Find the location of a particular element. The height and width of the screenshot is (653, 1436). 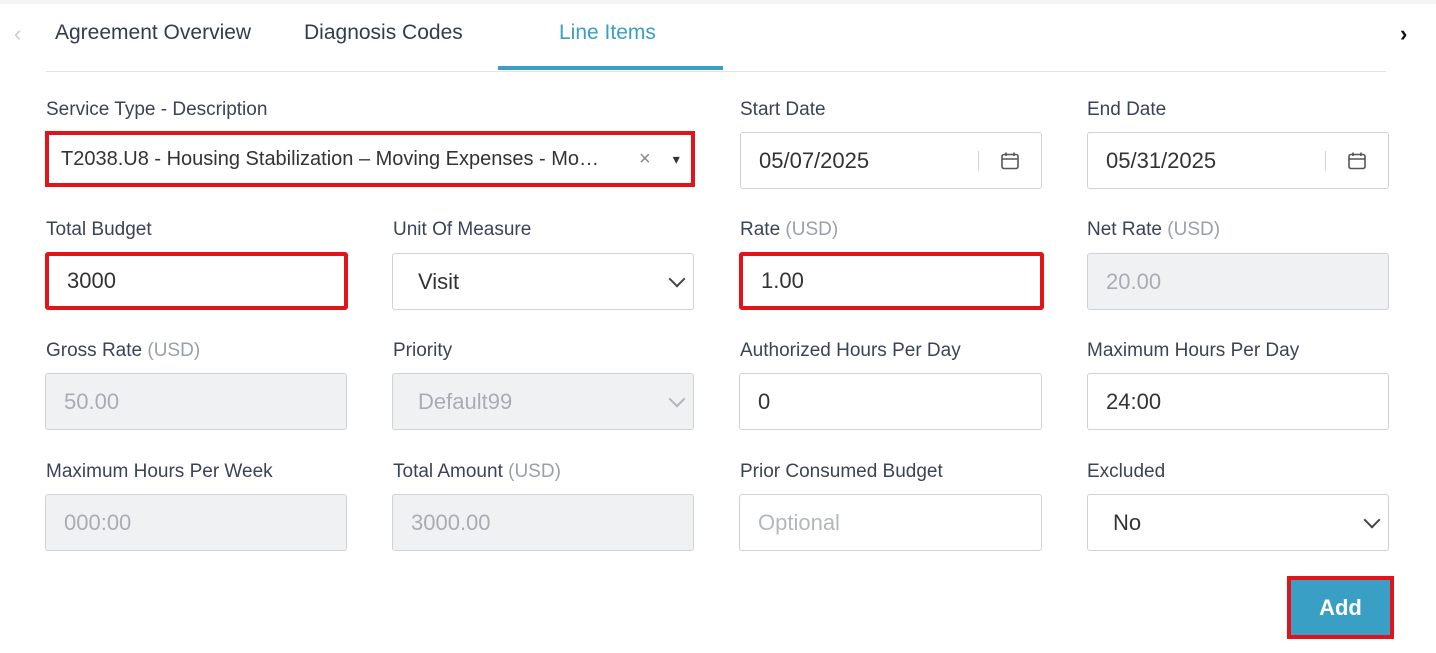

prior-consumed-label: Prior Consumed Budget is located at coordinates (841, 471).